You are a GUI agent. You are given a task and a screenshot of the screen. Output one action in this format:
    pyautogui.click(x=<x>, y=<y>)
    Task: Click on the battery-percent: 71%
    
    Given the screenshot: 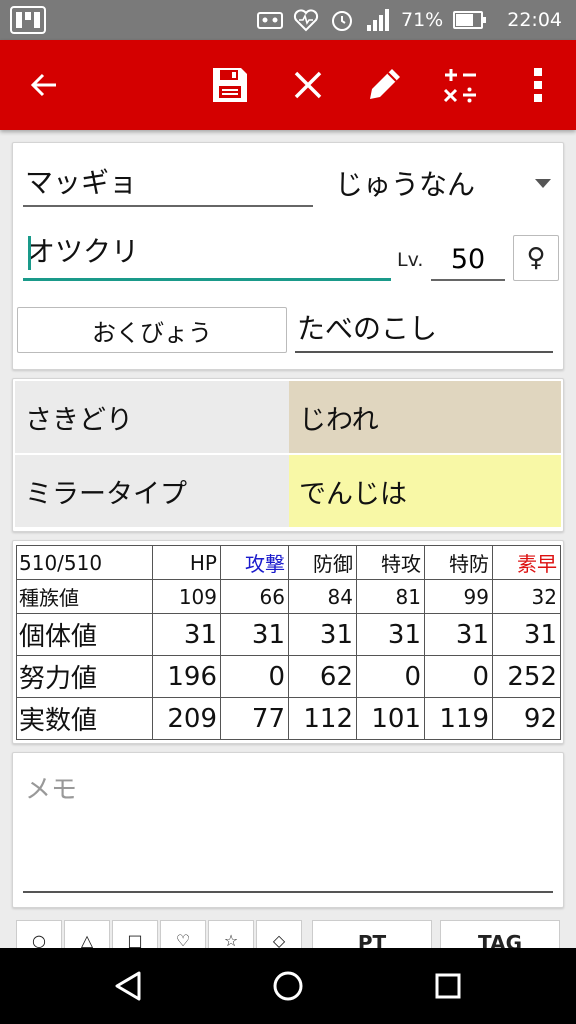 What is the action you would take?
    pyautogui.click(x=422, y=20)
    